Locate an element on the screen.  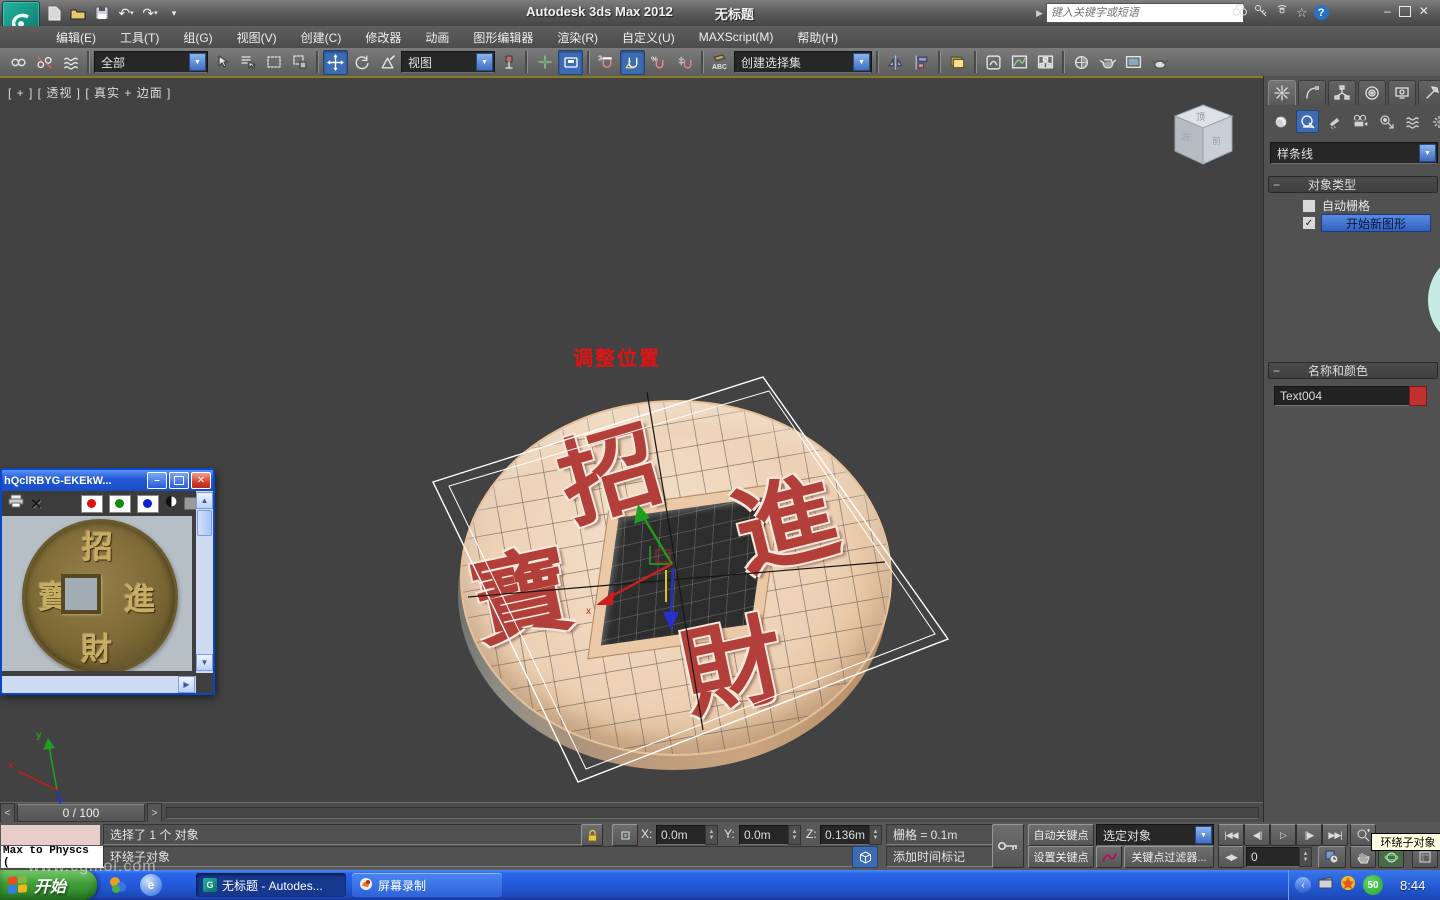
menu-tools: 工具(T) is located at coordinates (139, 37).